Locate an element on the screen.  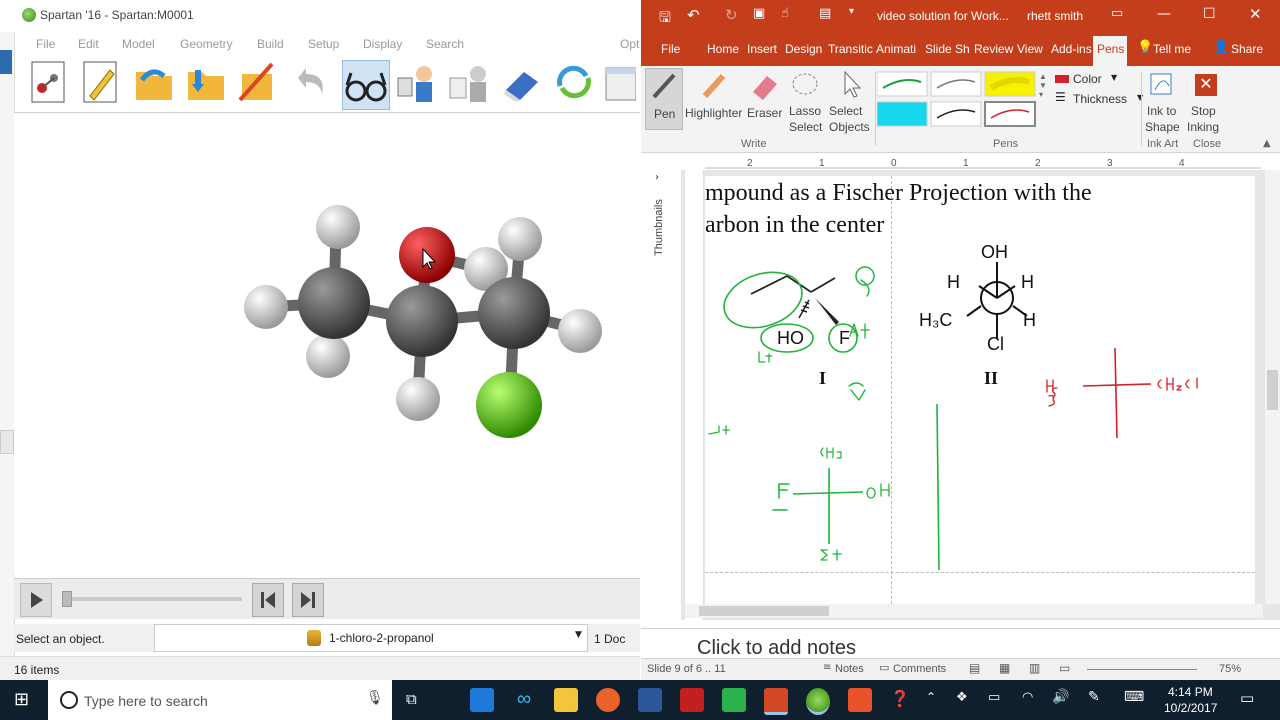
vertical-scrollbar is located at coordinates (1272, 387).